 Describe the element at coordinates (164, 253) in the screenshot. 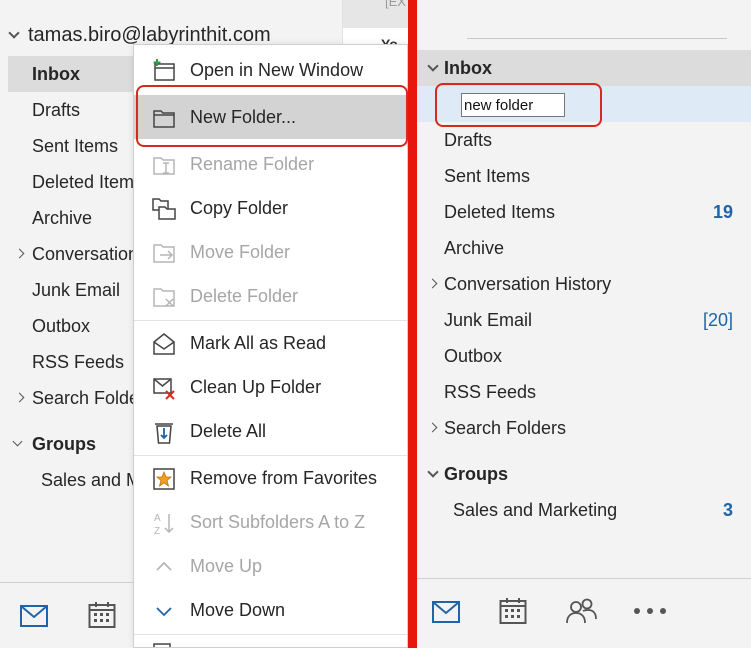

I see `move-folder-icon` at that location.